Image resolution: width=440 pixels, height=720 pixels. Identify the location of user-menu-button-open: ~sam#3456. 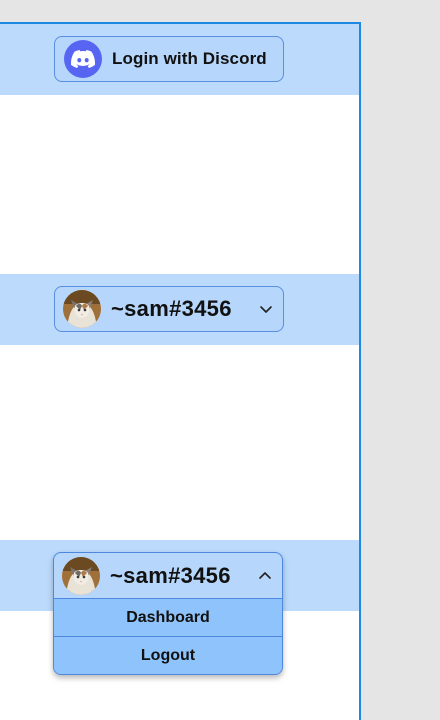
(168, 576).